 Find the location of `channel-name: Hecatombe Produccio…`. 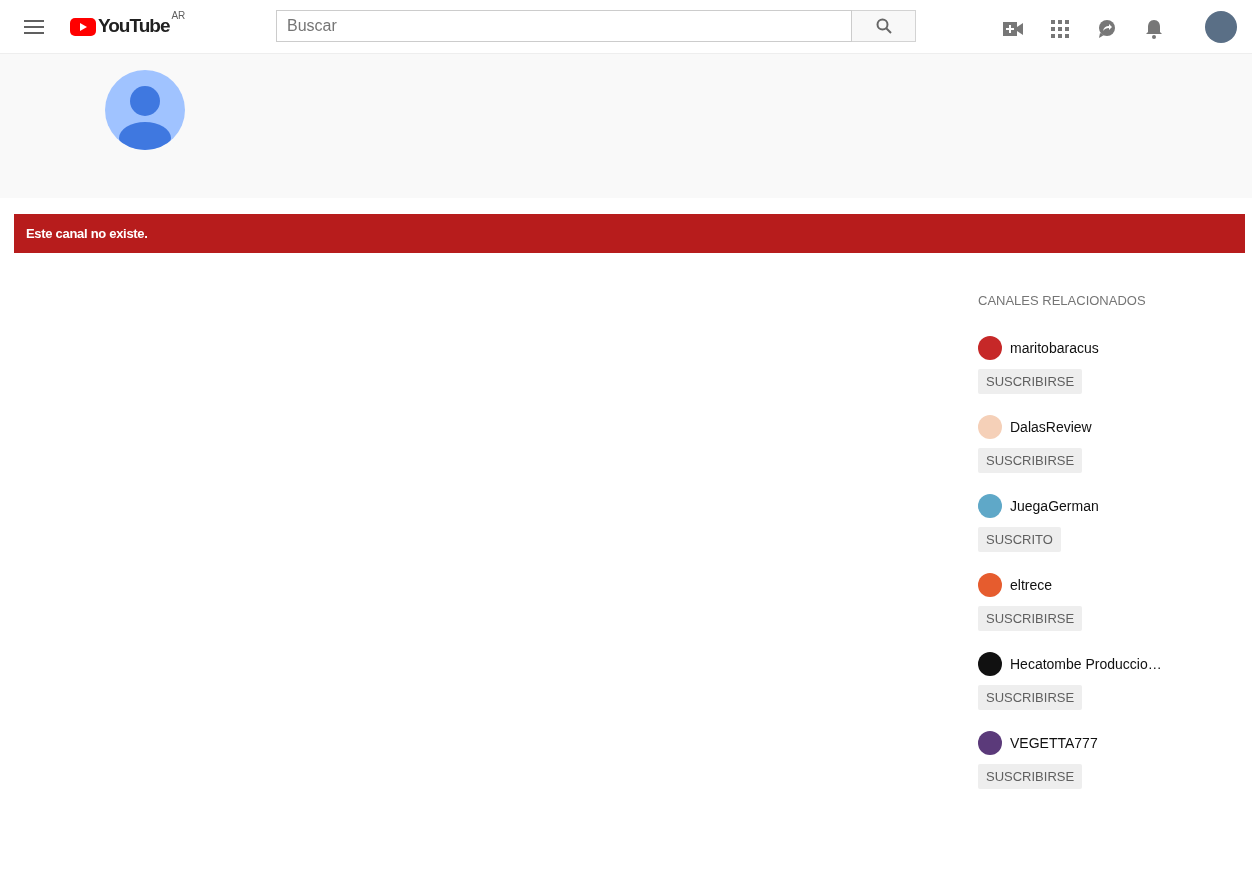

channel-name: Hecatombe Produccio… is located at coordinates (1086, 664).